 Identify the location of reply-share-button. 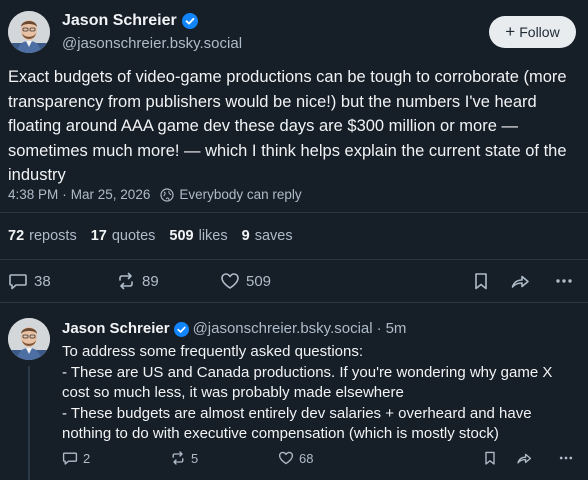
(526, 458).